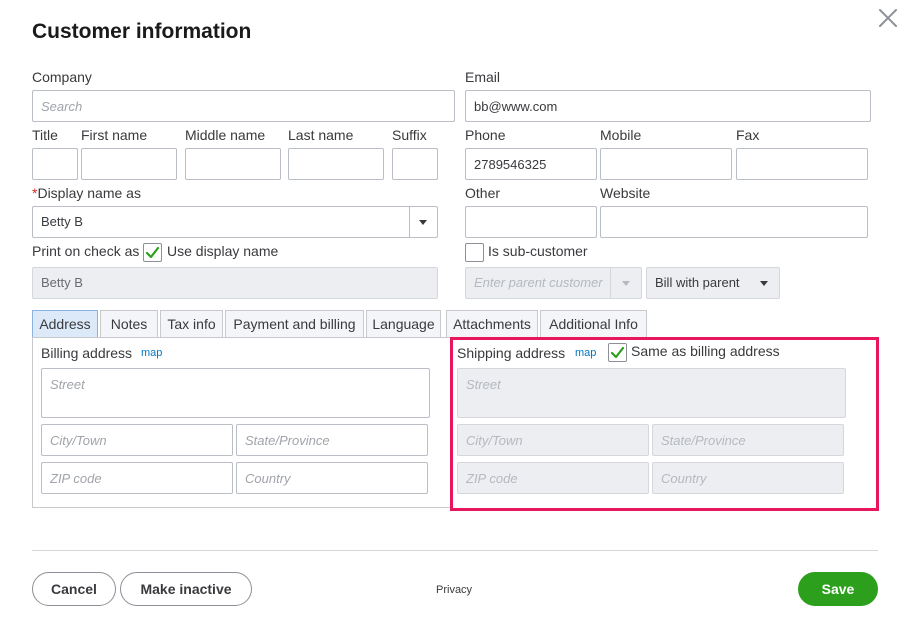 The image size is (908, 634). Describe the element at coordinates (142, 31) in the screenshot. I see `dialog-title: Customer information` at that location.